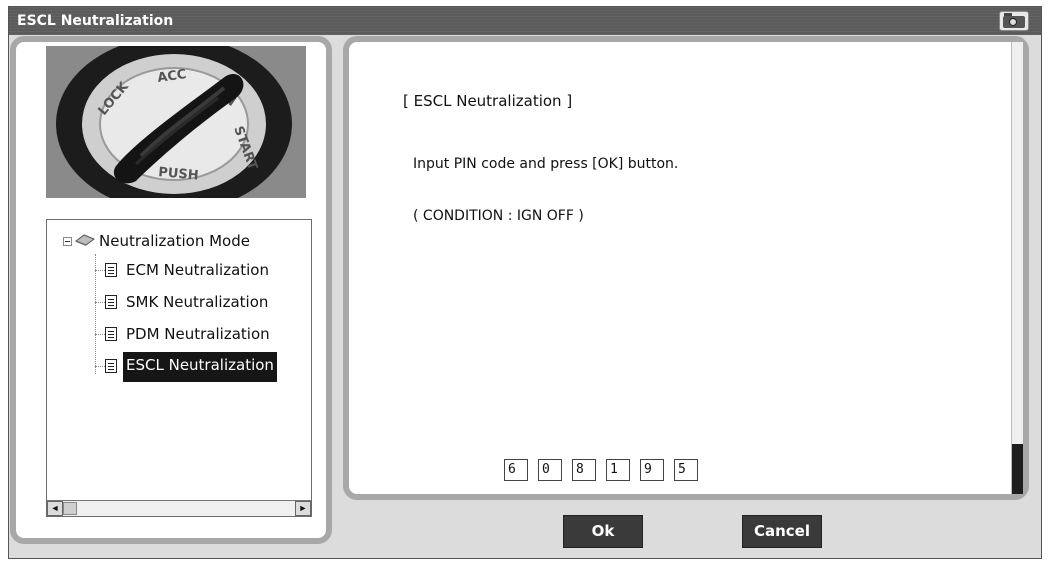 This screenshot has height=565, width=1050. I want to click on category-icon, so click(85, 240).